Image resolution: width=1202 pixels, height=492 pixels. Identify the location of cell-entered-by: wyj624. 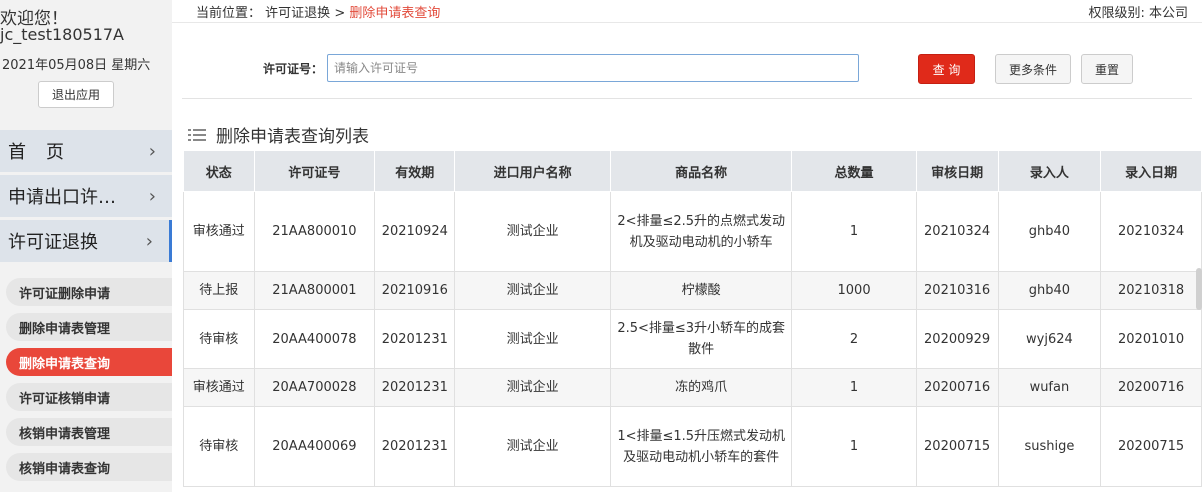
(1049, 339).